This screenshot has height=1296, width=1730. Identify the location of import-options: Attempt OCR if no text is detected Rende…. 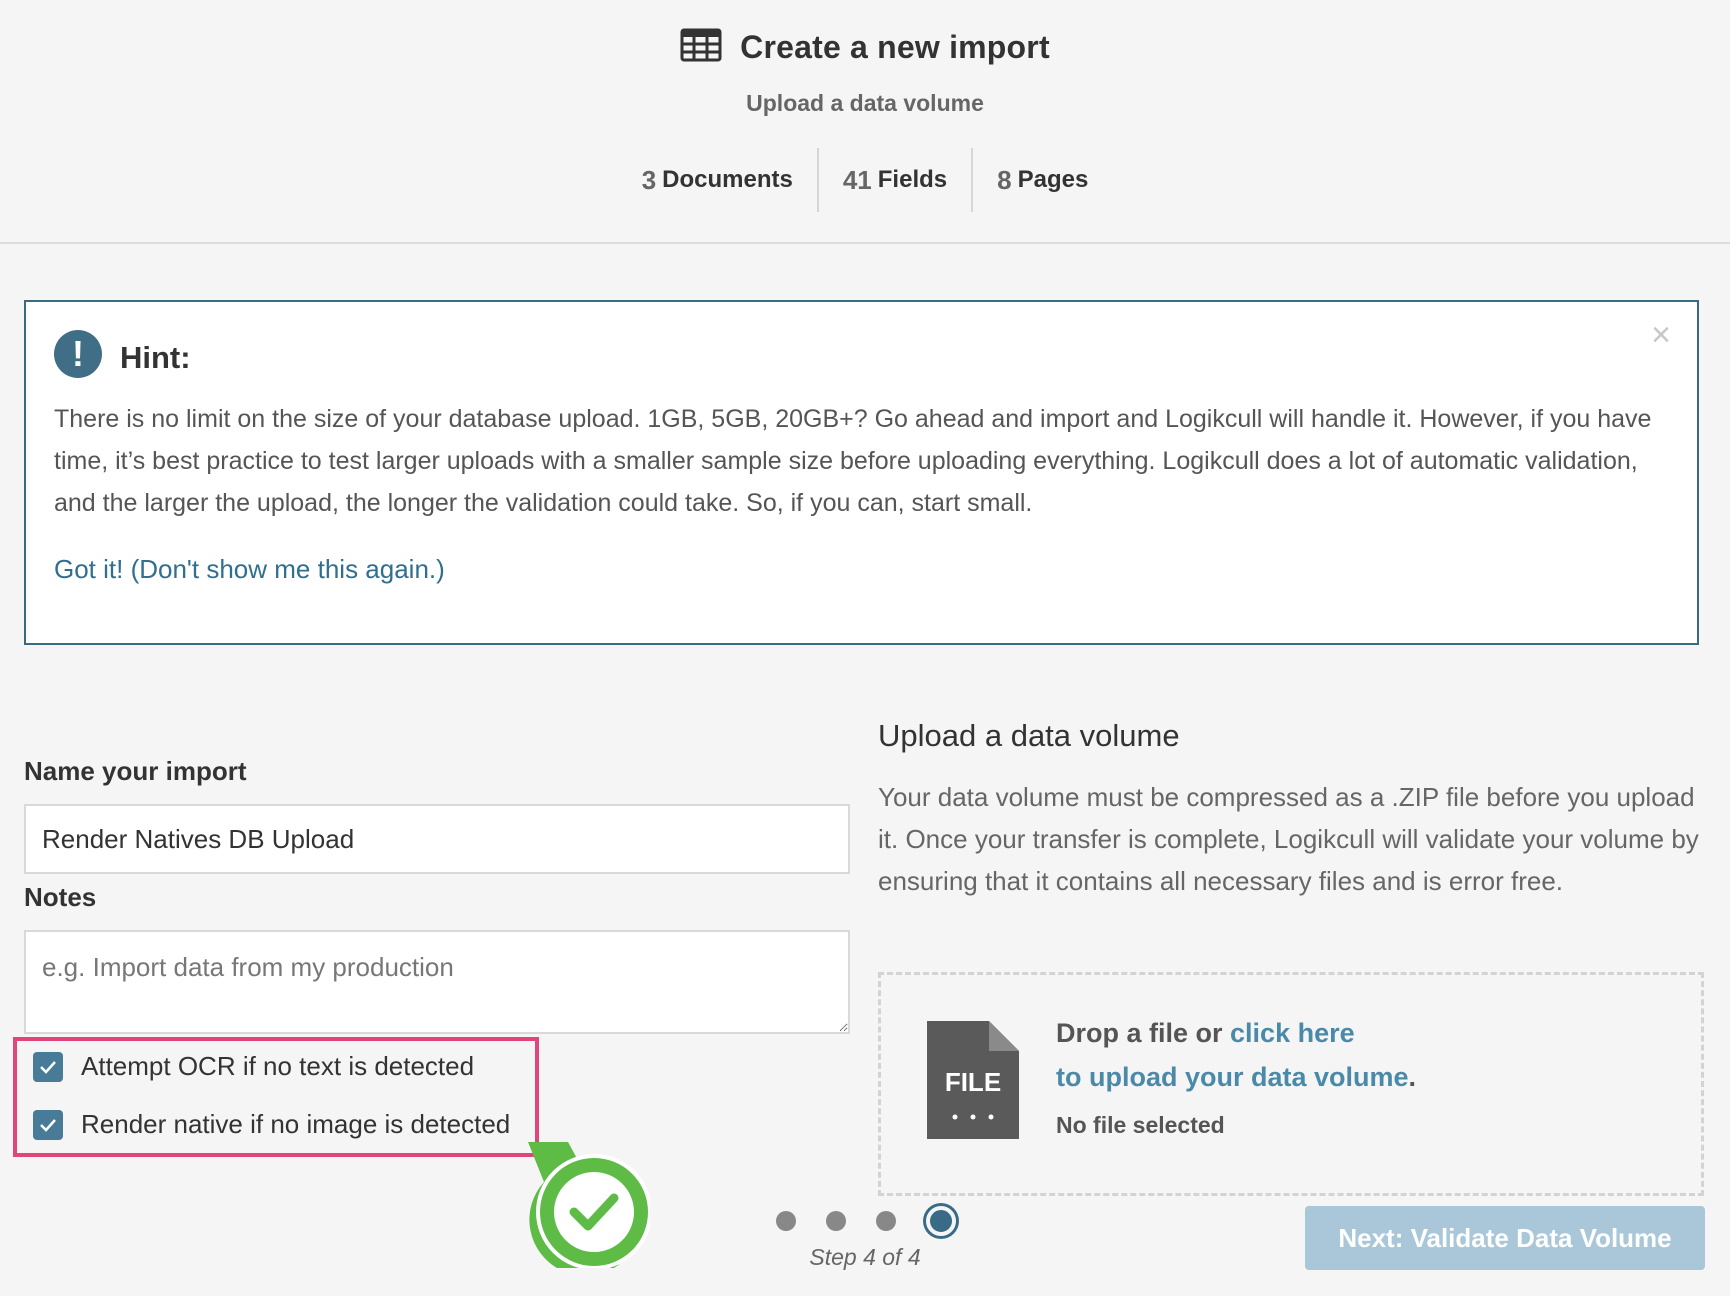
(276, 1097).